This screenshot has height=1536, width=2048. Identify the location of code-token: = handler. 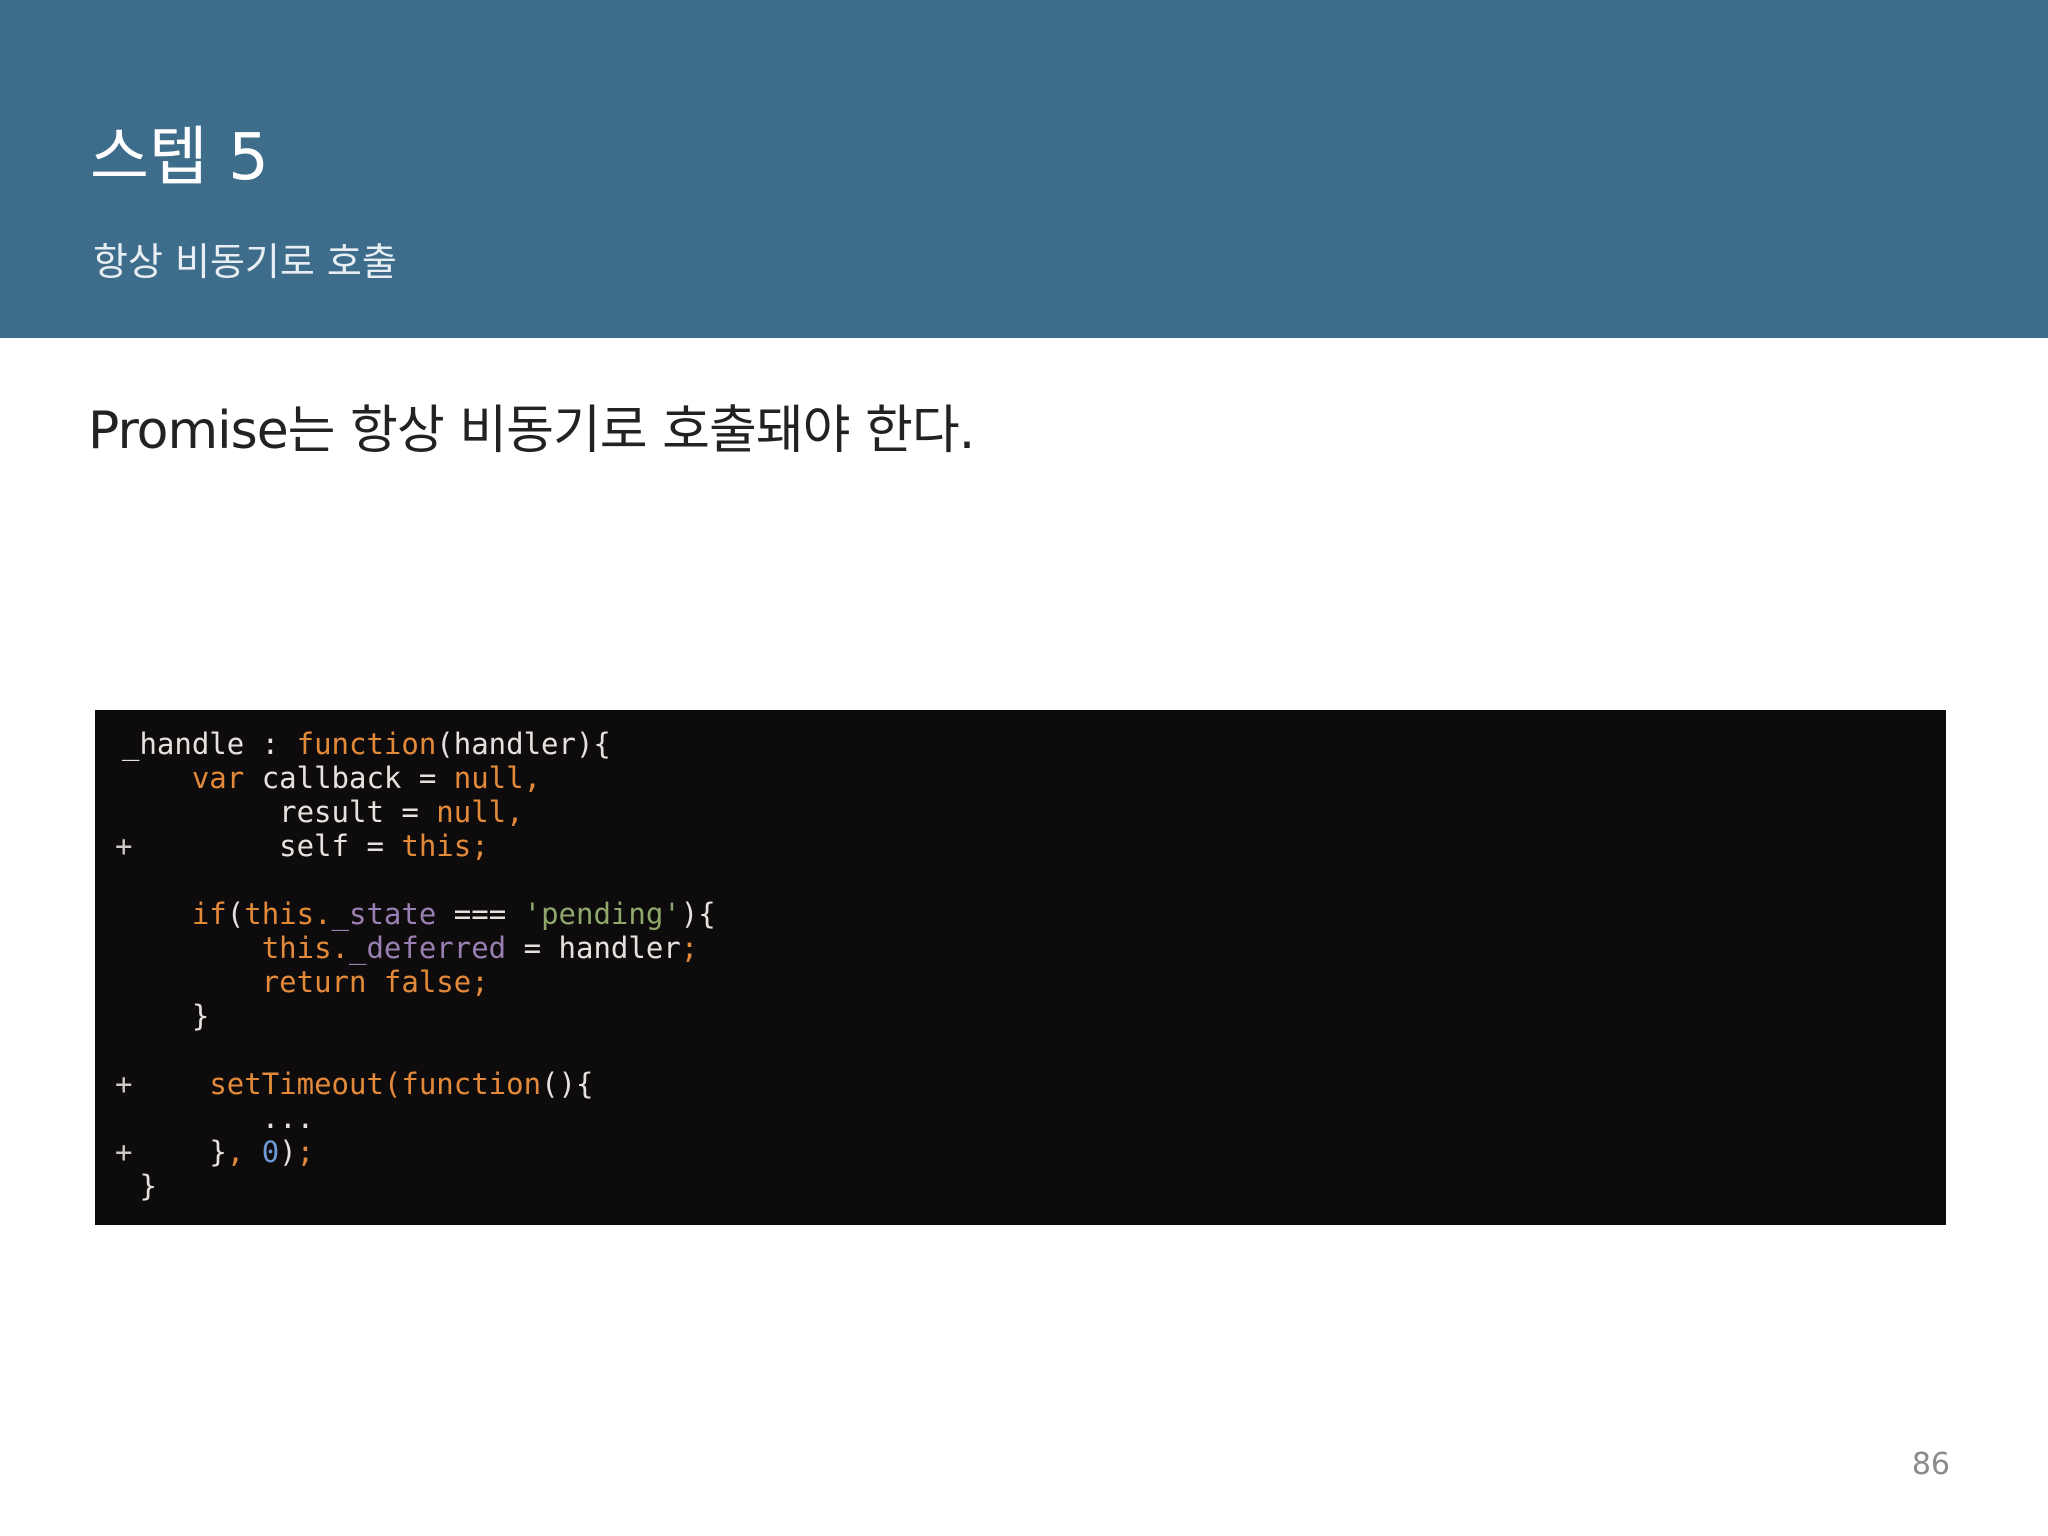
(593, 948).